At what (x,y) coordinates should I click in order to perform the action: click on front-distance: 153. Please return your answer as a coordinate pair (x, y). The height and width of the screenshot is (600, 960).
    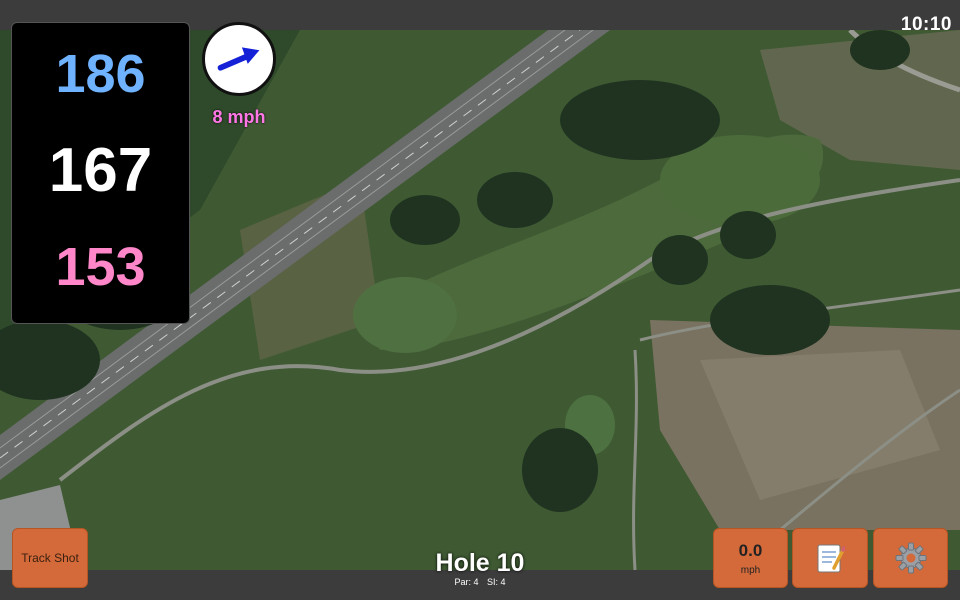
    Looking at the image, I should click on (100, 267).